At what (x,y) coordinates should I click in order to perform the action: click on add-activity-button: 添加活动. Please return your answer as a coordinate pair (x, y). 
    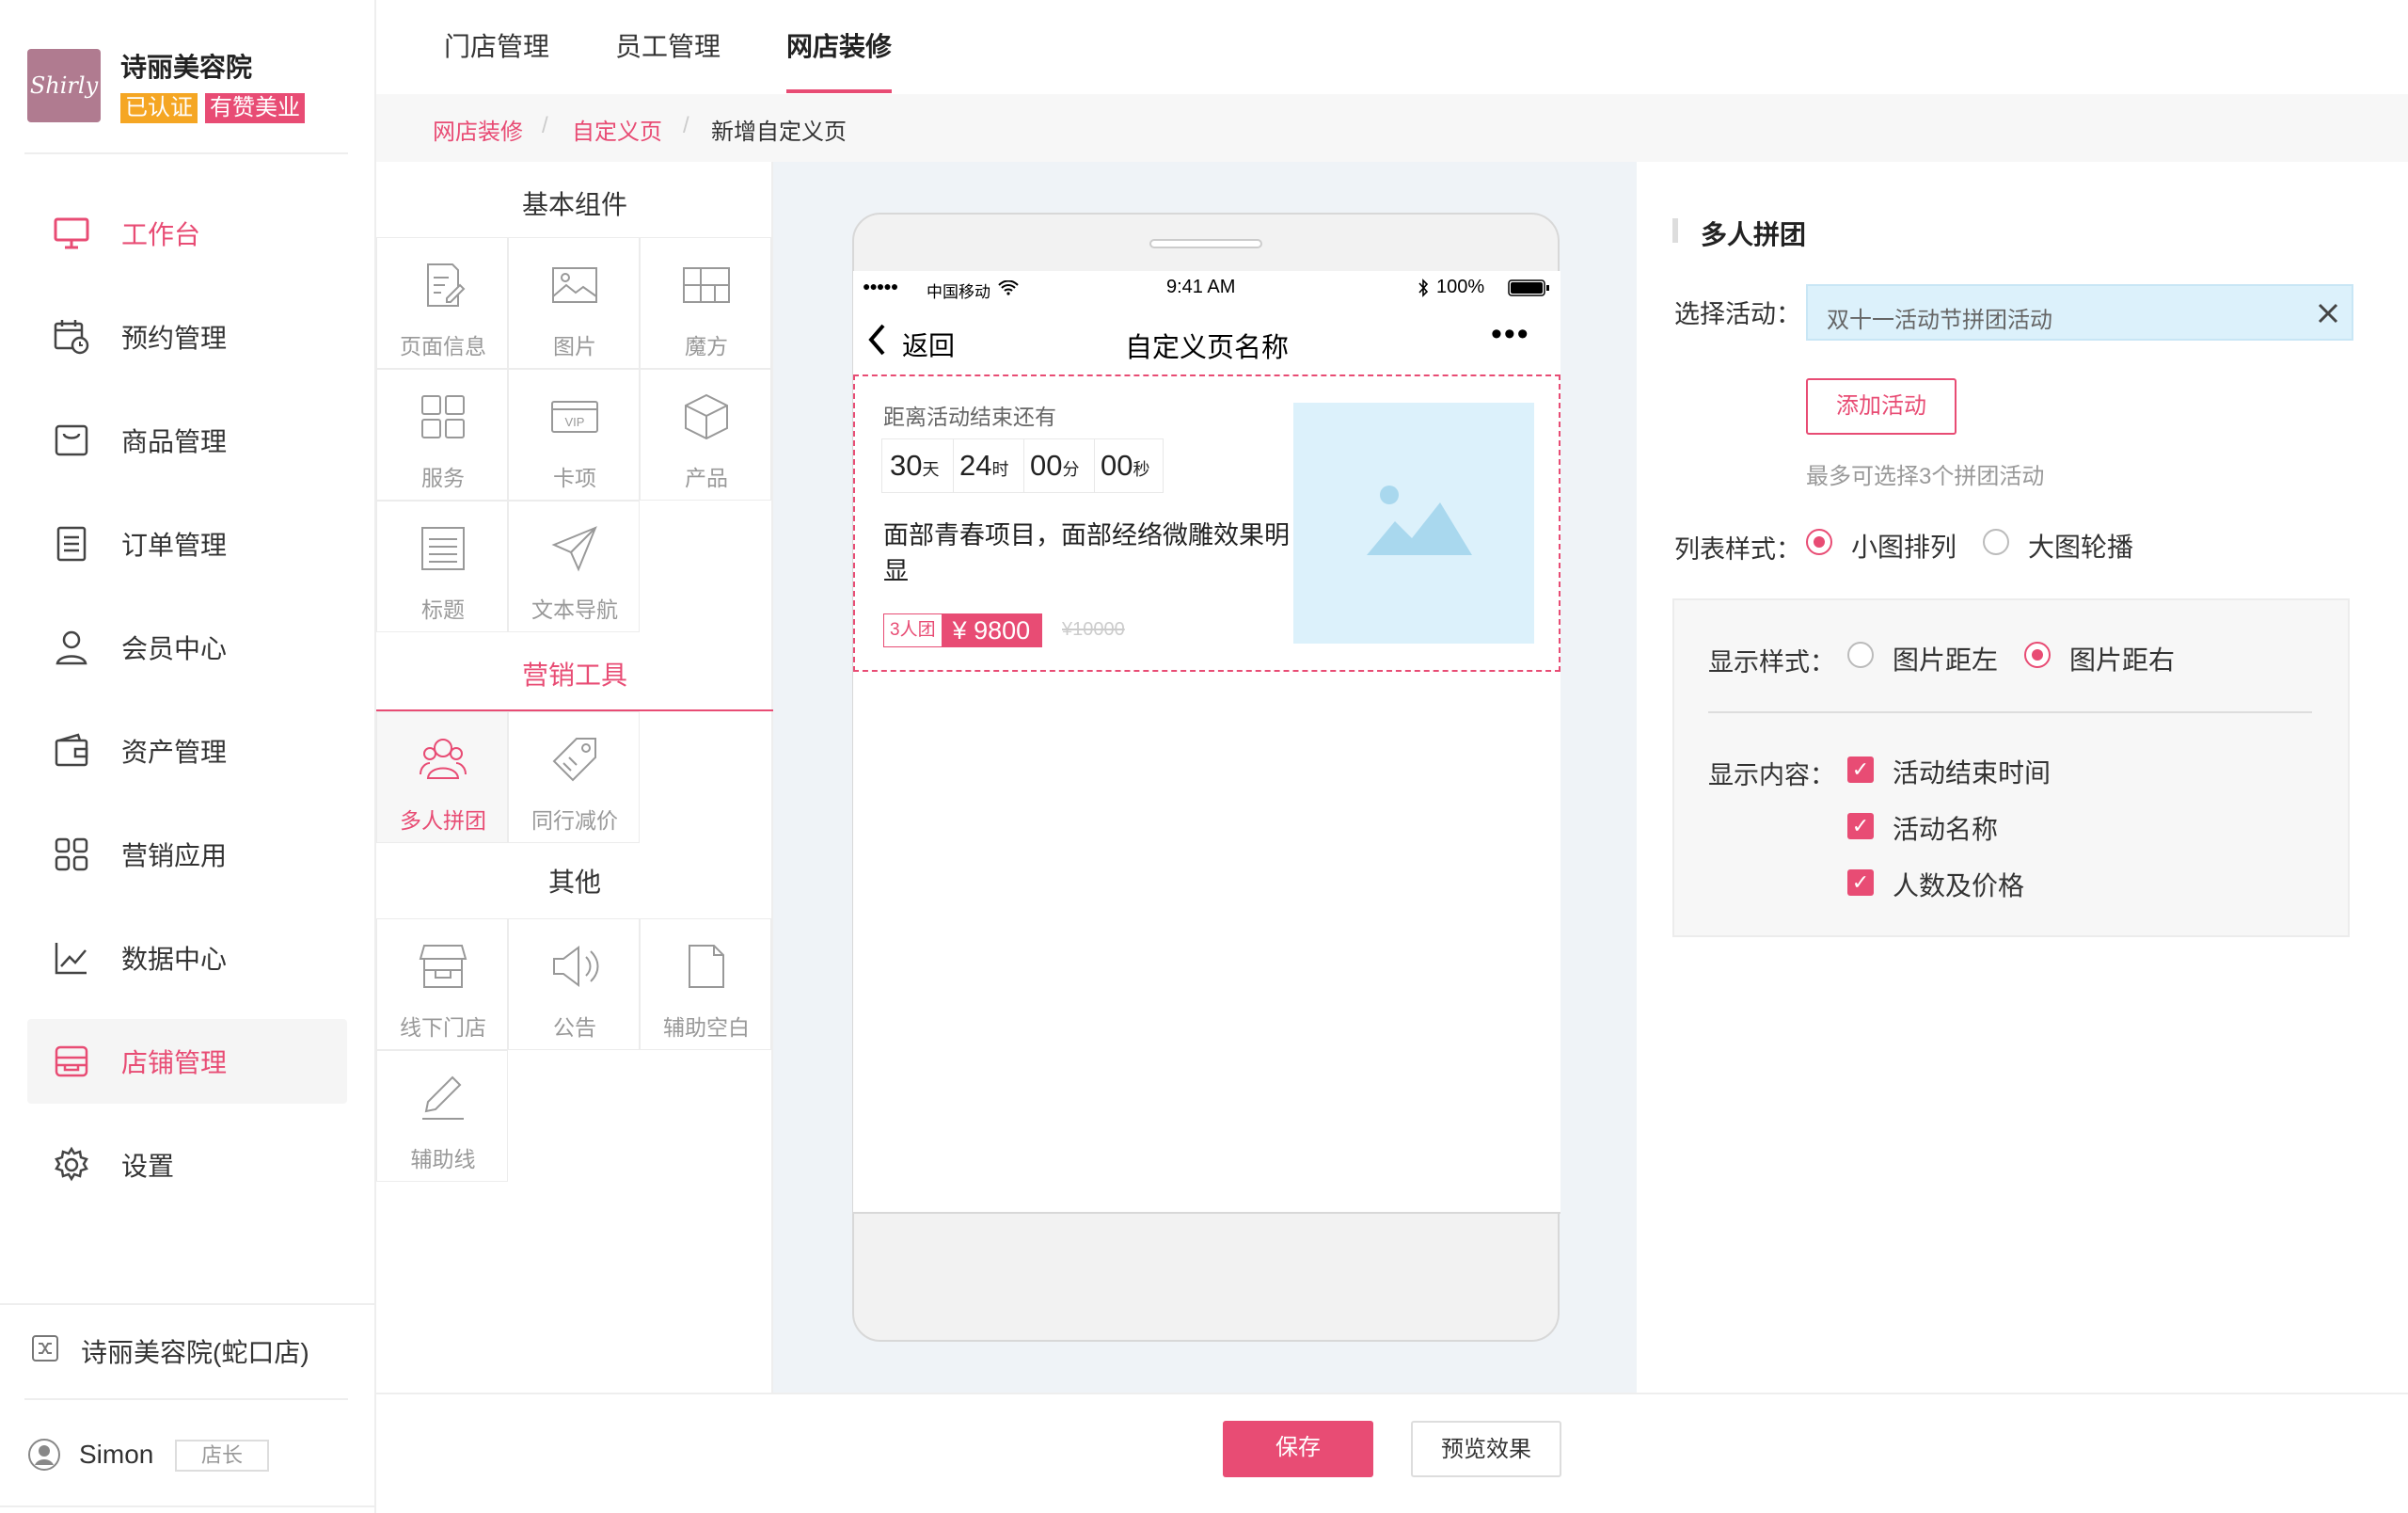
    Looking at the image, I should click on (1881, 406).